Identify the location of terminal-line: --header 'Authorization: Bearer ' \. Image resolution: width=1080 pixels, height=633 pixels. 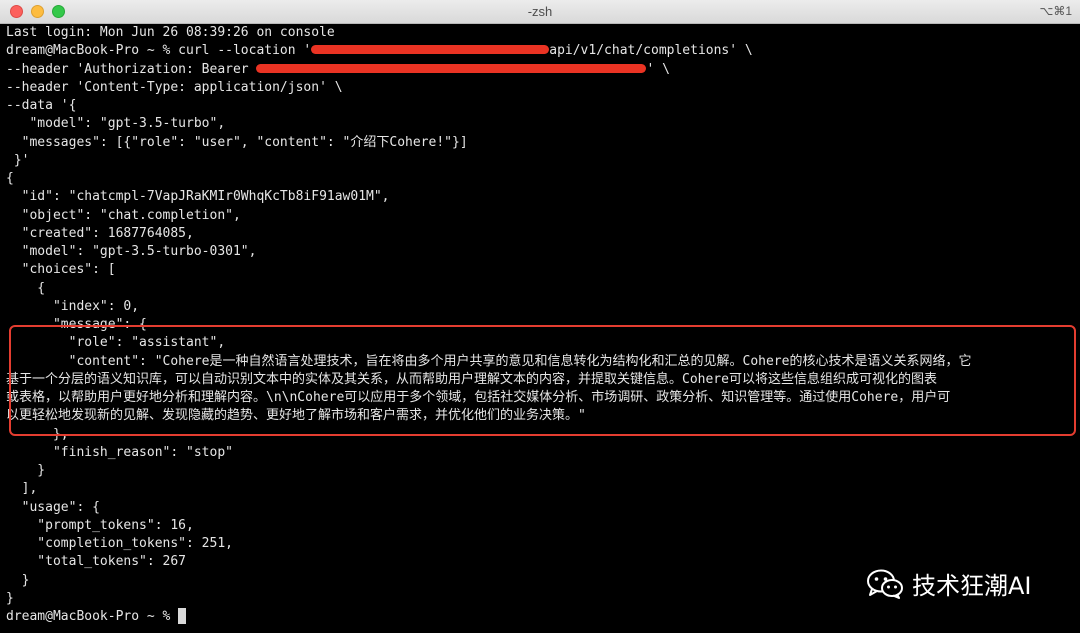
(338, 69).